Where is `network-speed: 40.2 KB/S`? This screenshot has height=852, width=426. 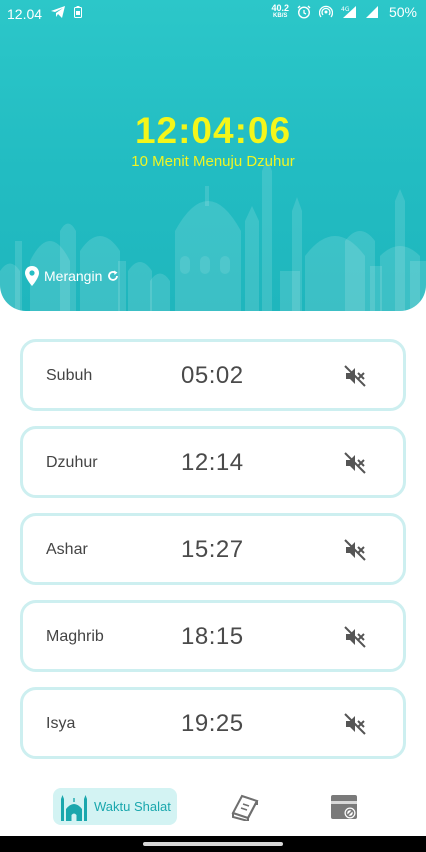
network-speed: 40.2 KB/S is located at coordinates (280, 11).